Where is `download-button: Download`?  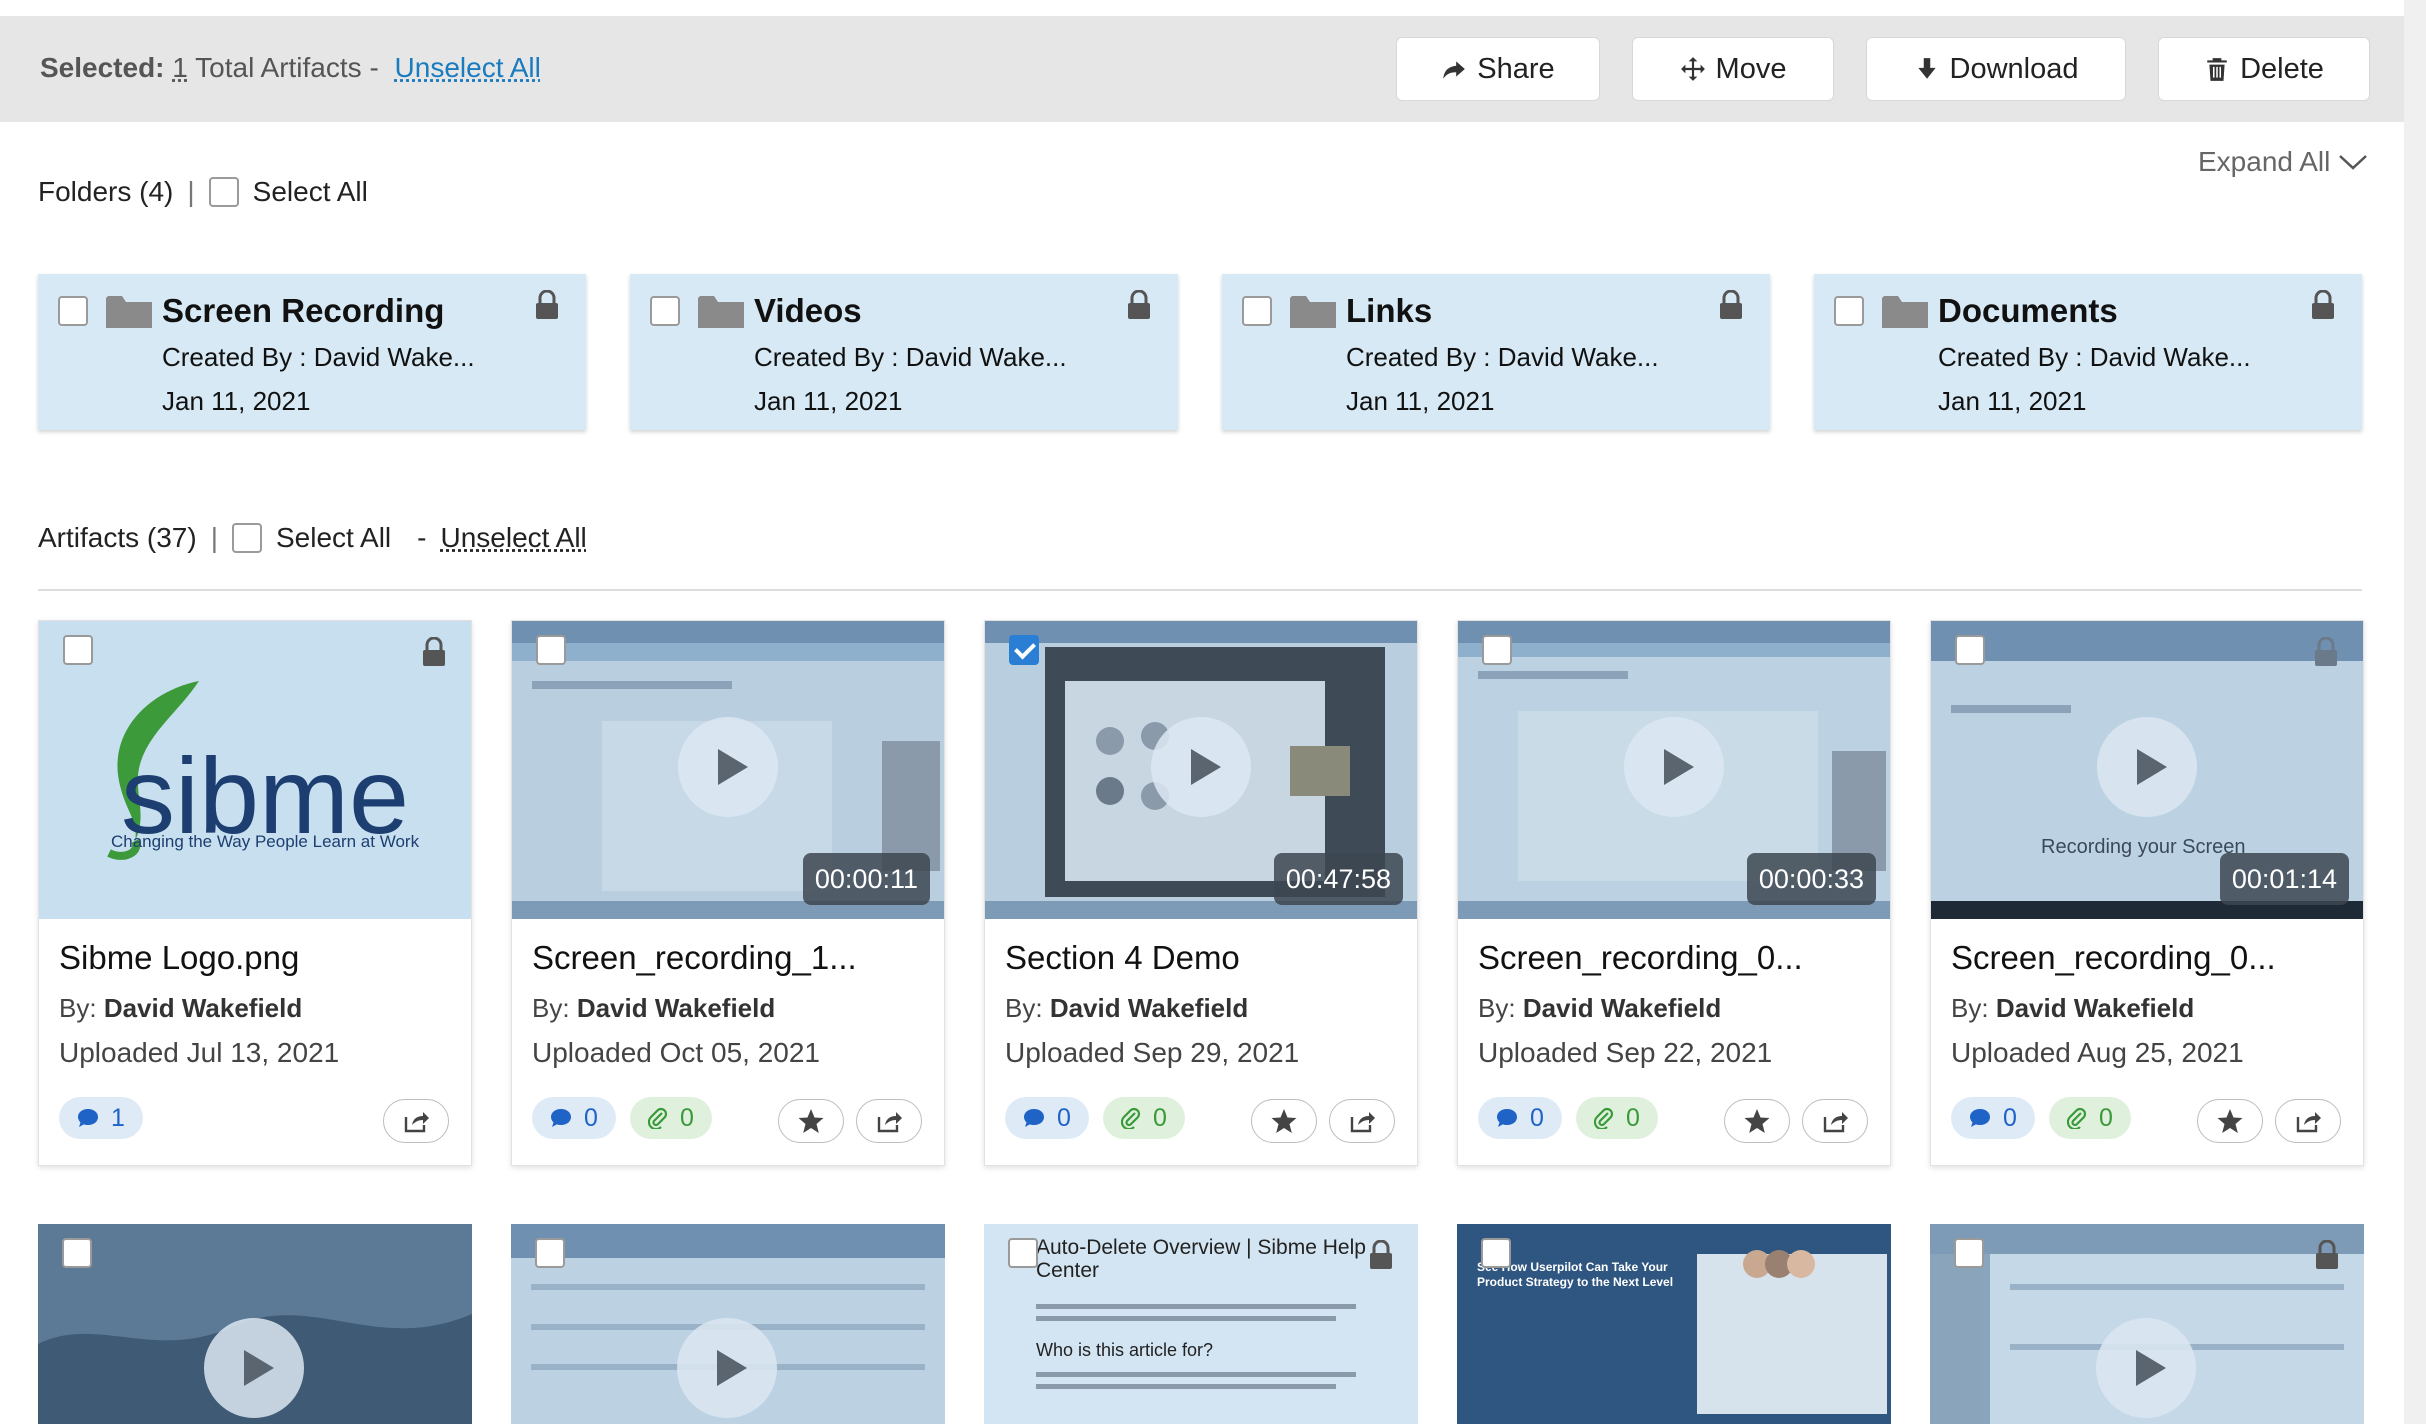 download-button: Download is located at coordinates (1996, 69).